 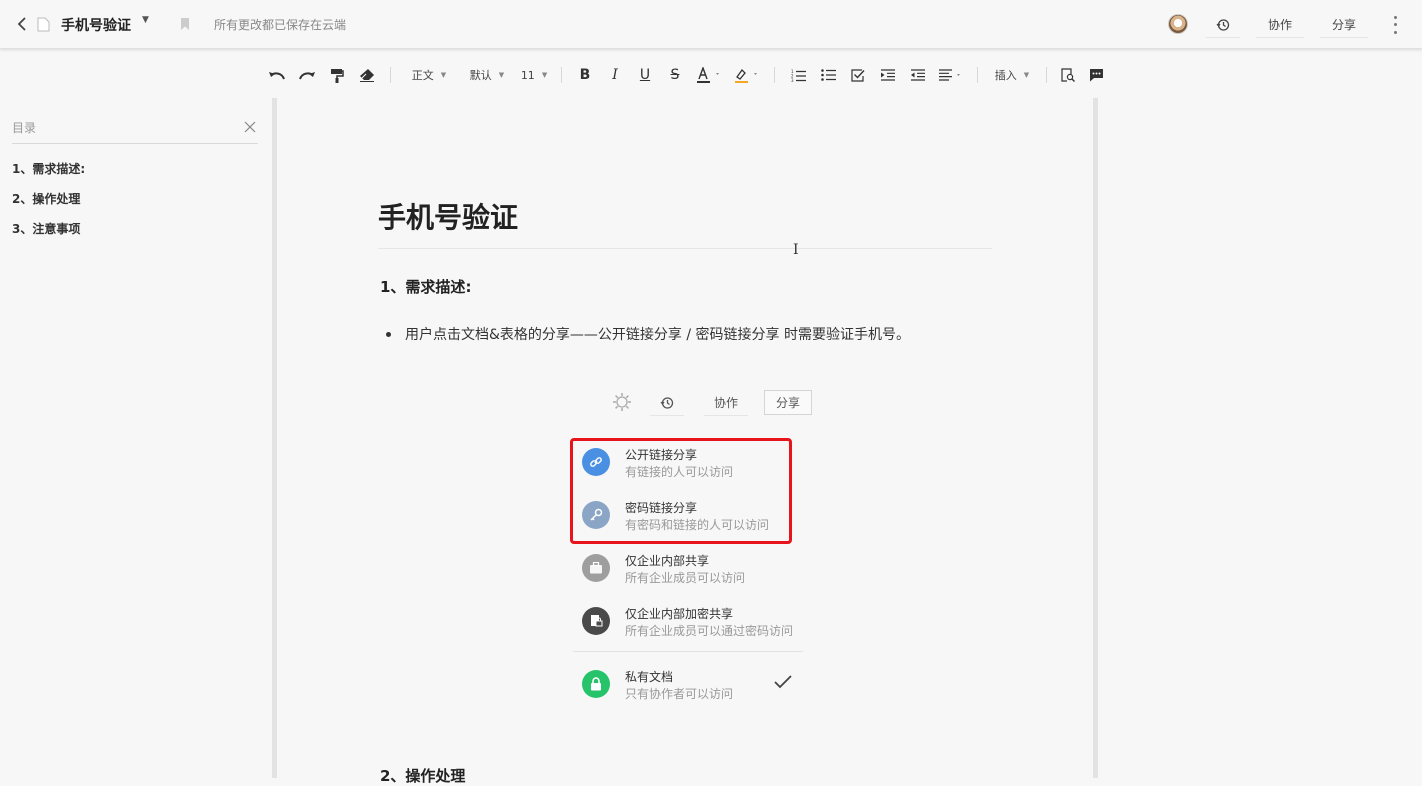 I want to click on bullet-text: 用户点击文档&表格的分享——公开链接分享 / 密码链接分享 时需要验证手机号。, so click(x=657, y=335).